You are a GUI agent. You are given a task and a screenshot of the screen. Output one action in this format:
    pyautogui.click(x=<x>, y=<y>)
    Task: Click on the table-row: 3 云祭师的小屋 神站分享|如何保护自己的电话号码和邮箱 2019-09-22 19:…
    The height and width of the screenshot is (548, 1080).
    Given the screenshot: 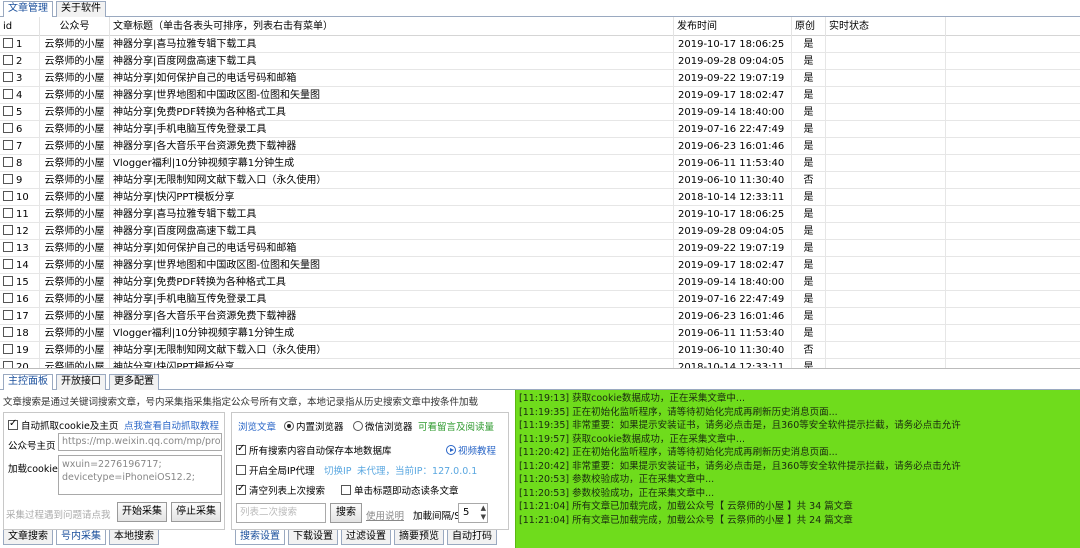 What is the action you would take?
    pyautogui.click(x=540, y=78)
    